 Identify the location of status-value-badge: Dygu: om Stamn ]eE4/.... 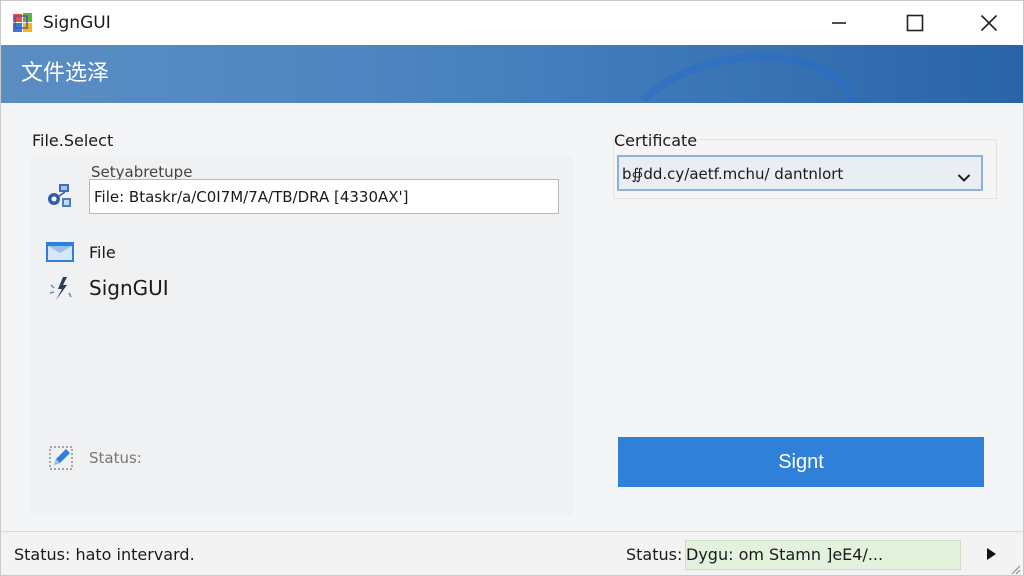
(823, 555).